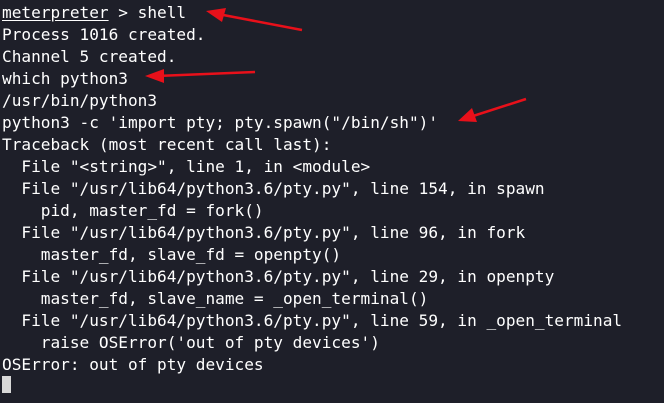 The image size is (664, 403). What do you see at coordinates (6, 384) in the screenshot?
I see `terminal-cursor` at bounding box center [6, 384].